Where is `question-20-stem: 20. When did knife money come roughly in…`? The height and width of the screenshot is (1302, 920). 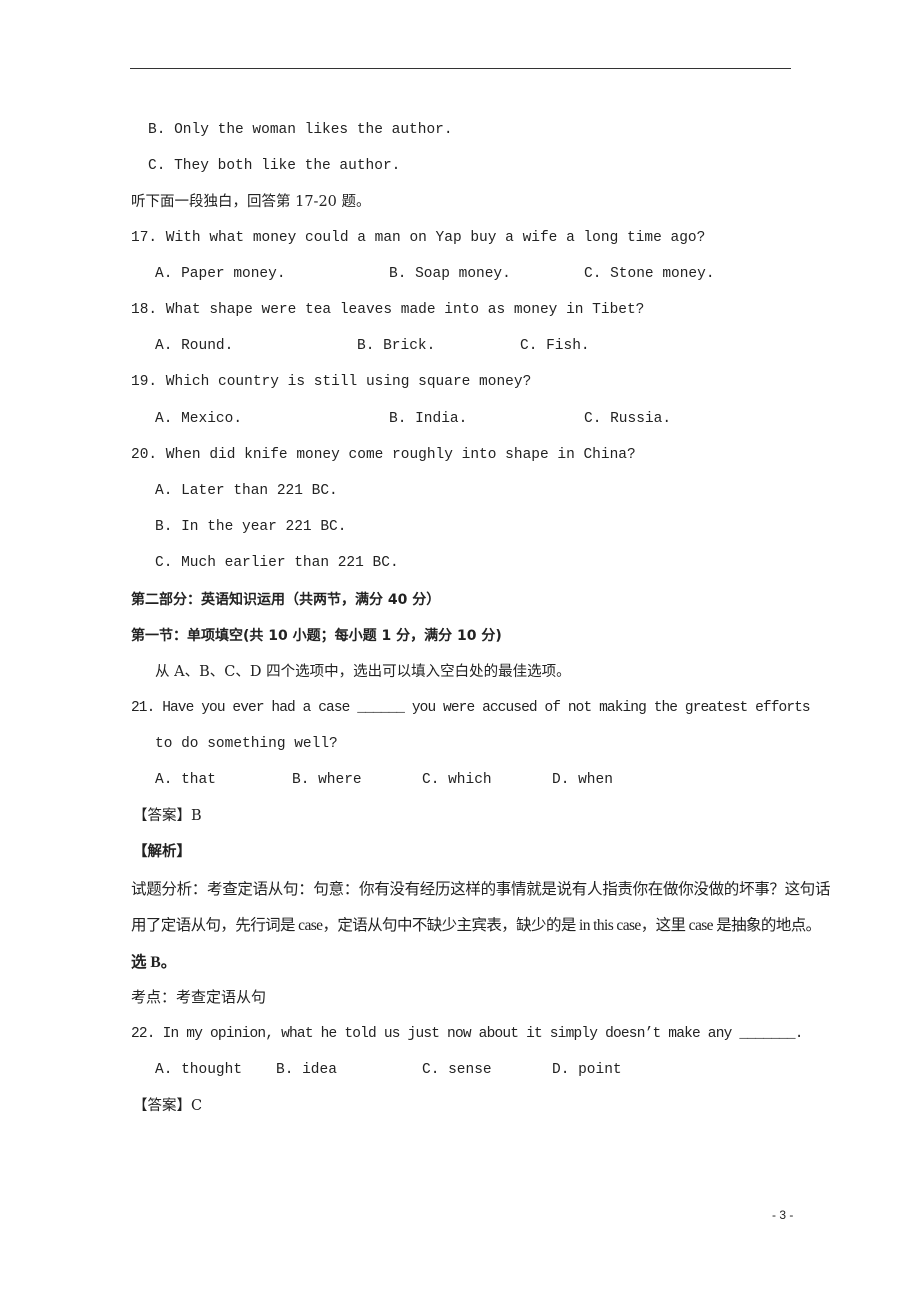
question-20-stem: 20. When did knife money come roughly in… is located at coordinates (383, 455).